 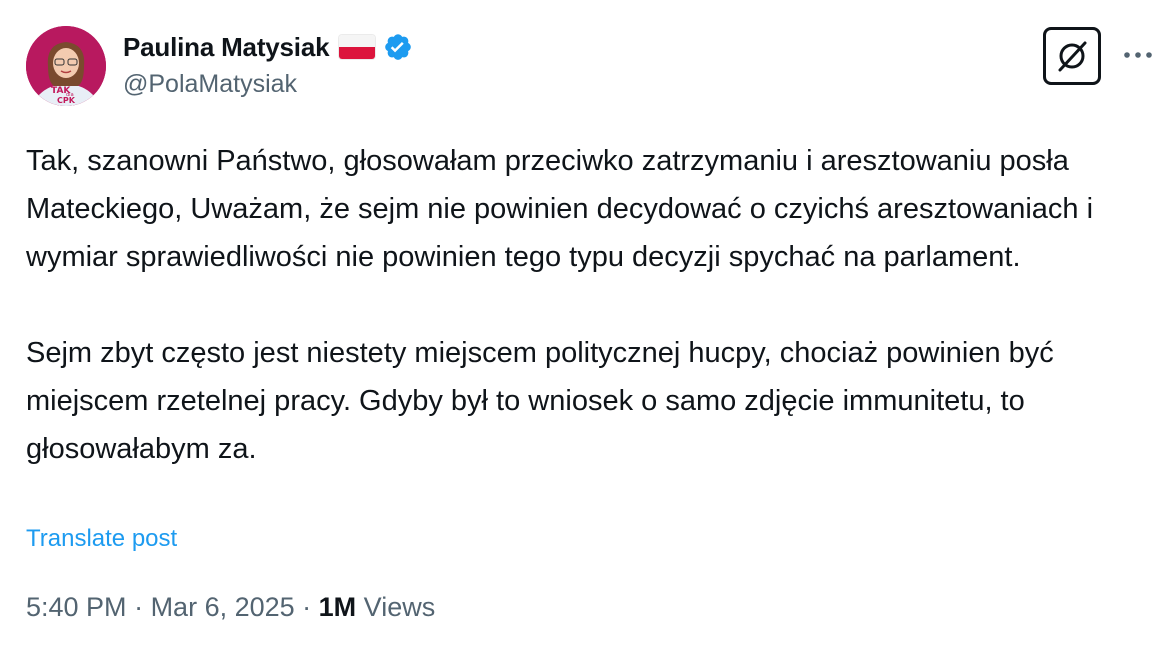 I want to click on more-icon, so click(x=1138, y=55).